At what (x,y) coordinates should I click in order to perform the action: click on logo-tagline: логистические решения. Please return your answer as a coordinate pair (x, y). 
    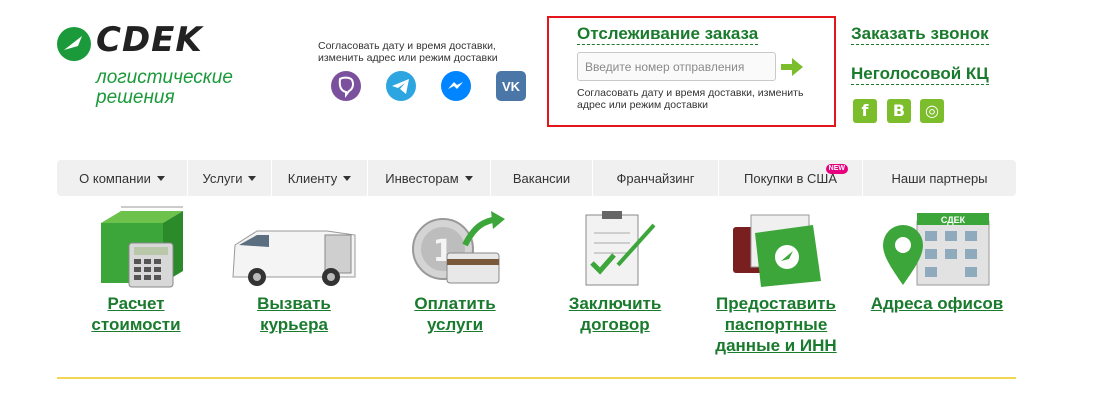
    Looking at the image, I should click on (181, 88).